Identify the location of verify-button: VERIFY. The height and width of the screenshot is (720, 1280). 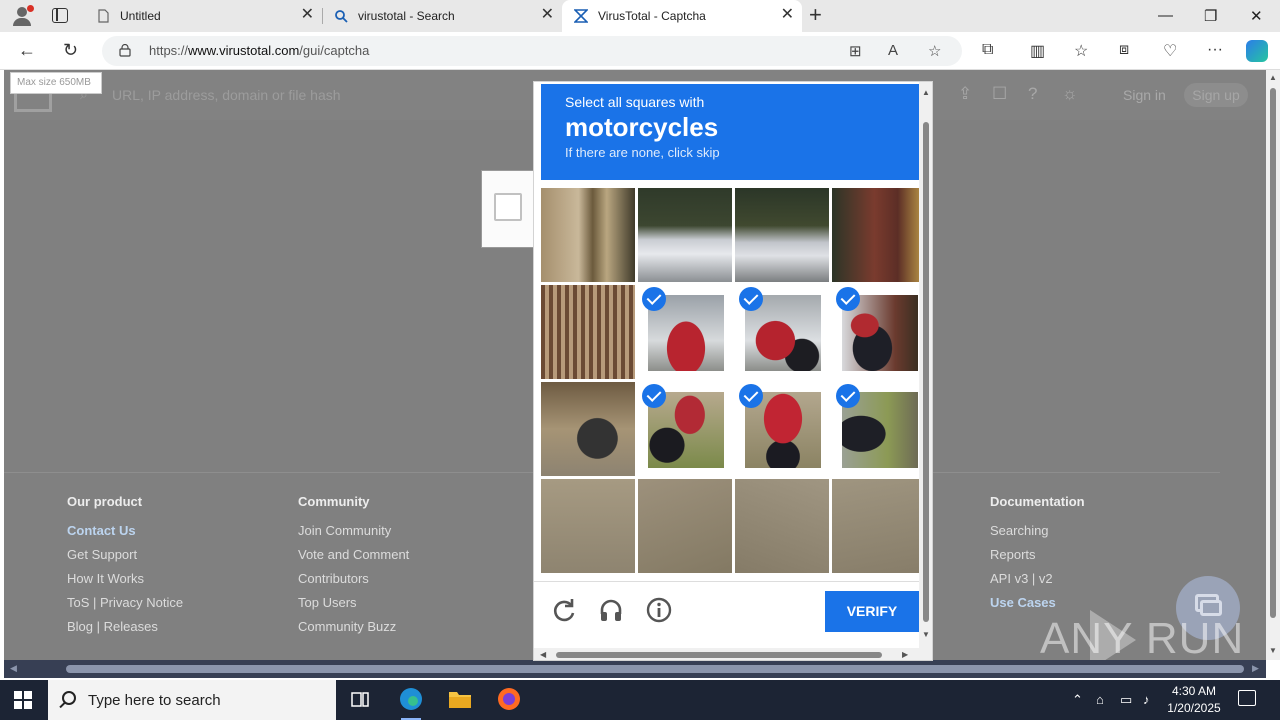
(872, 611).